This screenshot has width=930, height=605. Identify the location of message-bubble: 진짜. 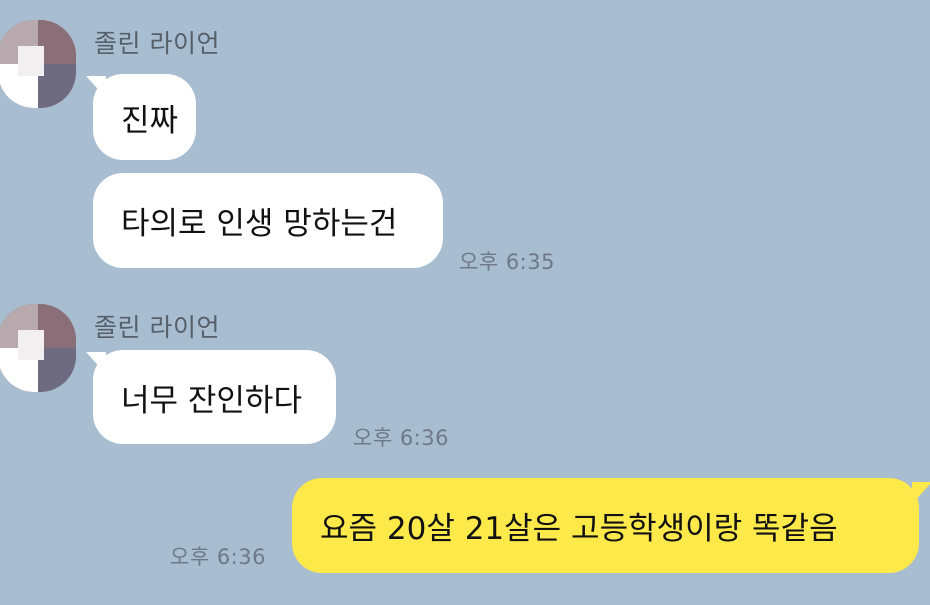
(144, 117).